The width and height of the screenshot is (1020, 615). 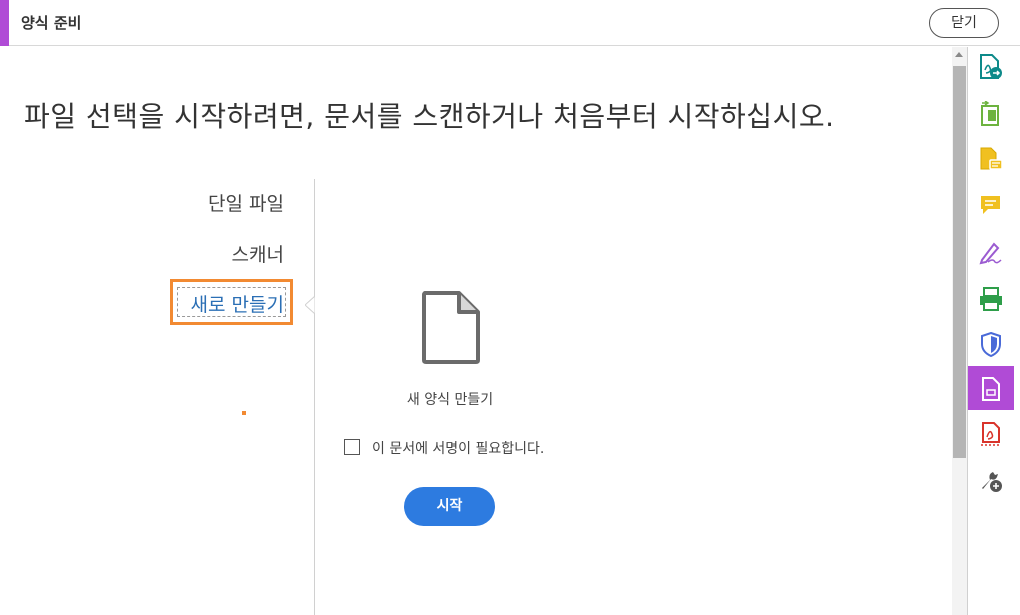 I want to click on print-production-tool, so click(x=991, y=299).